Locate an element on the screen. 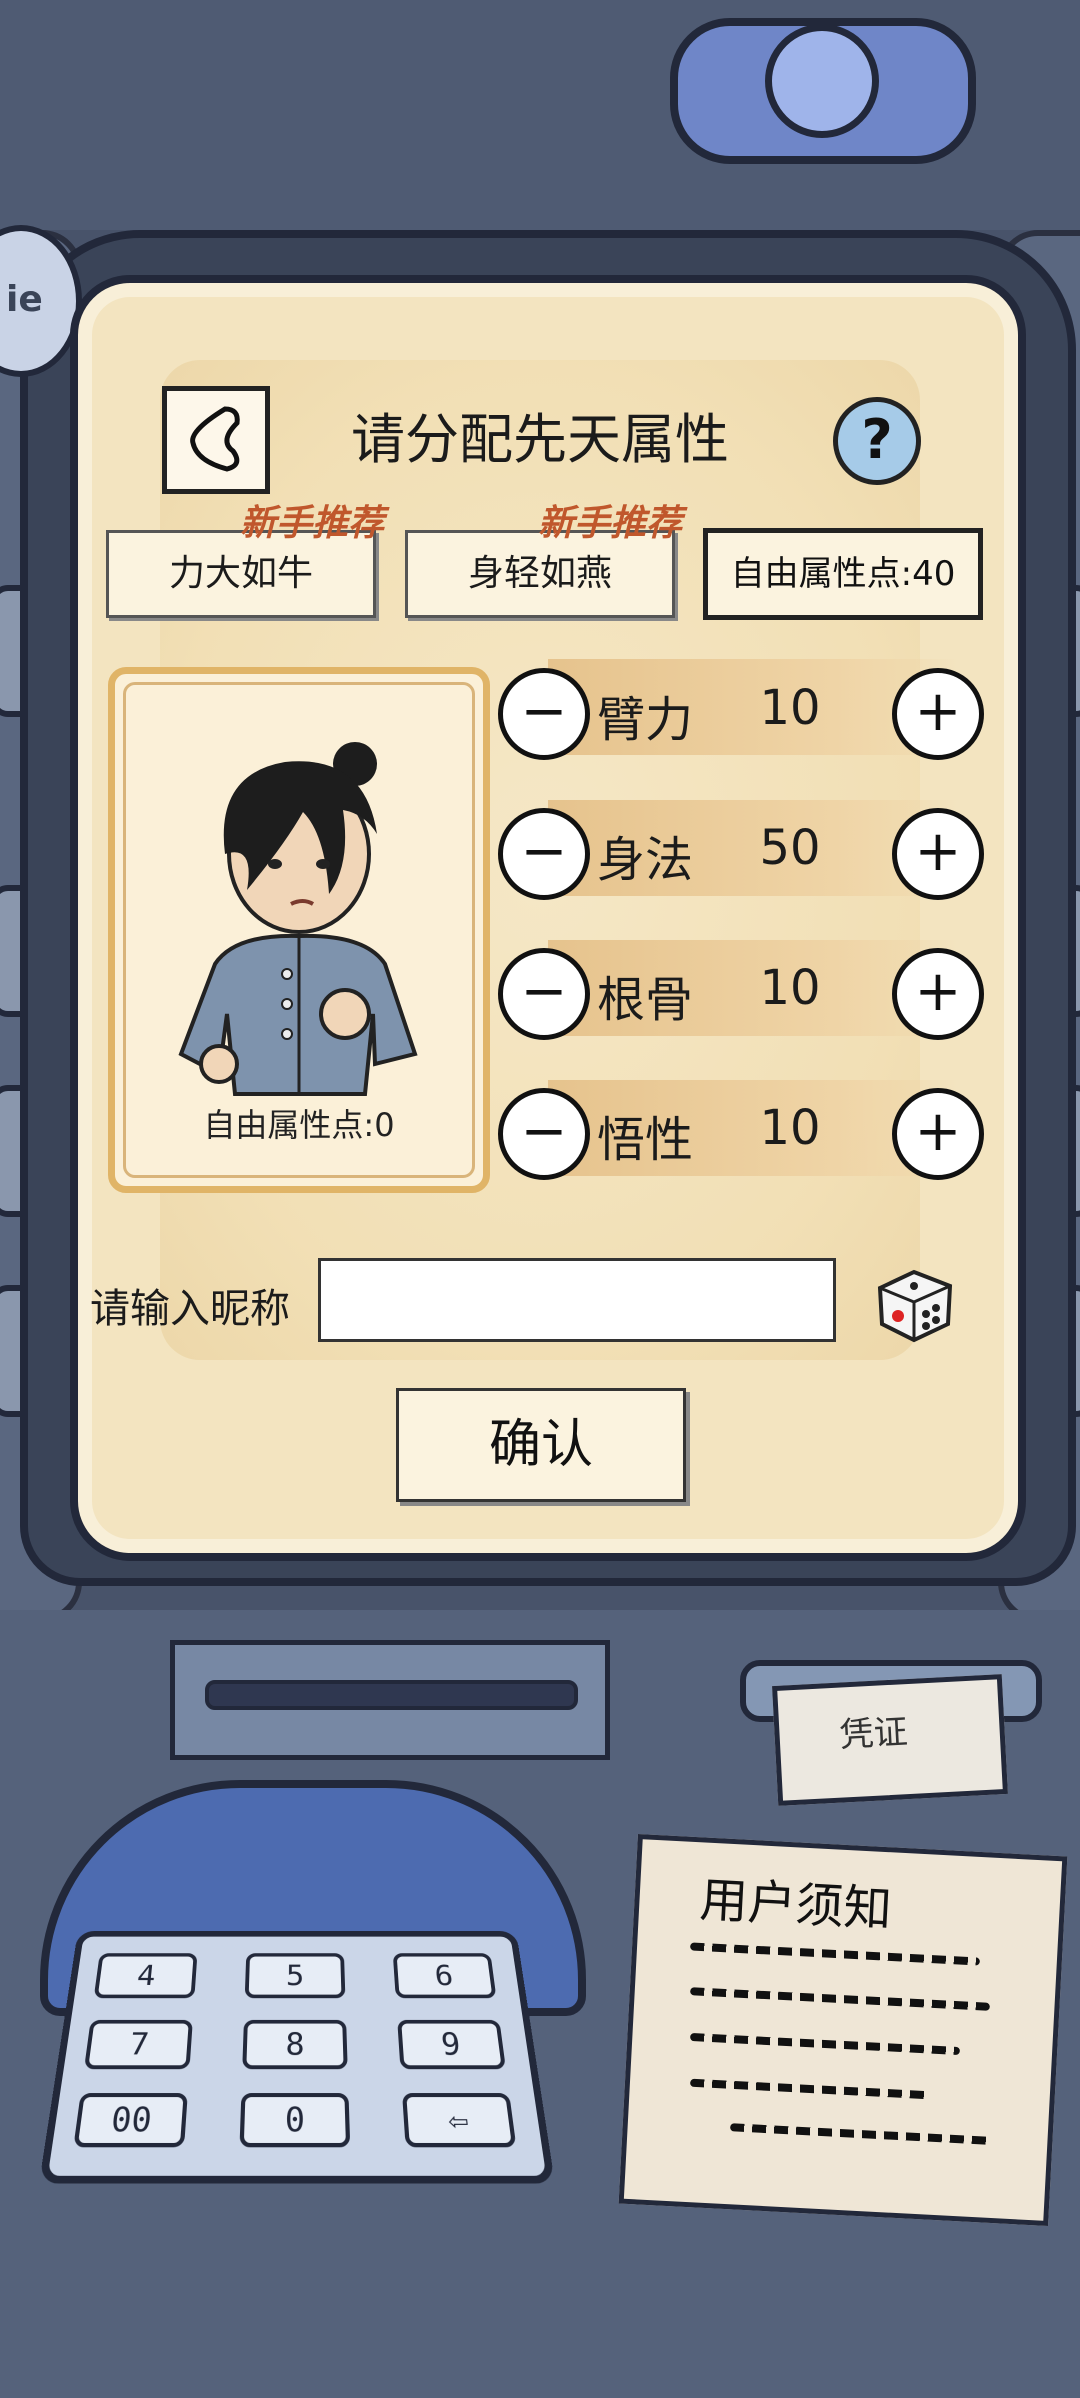 This screenshot has height=2398, width=1080. help-icon: ? is located at coordinates (877, 441).